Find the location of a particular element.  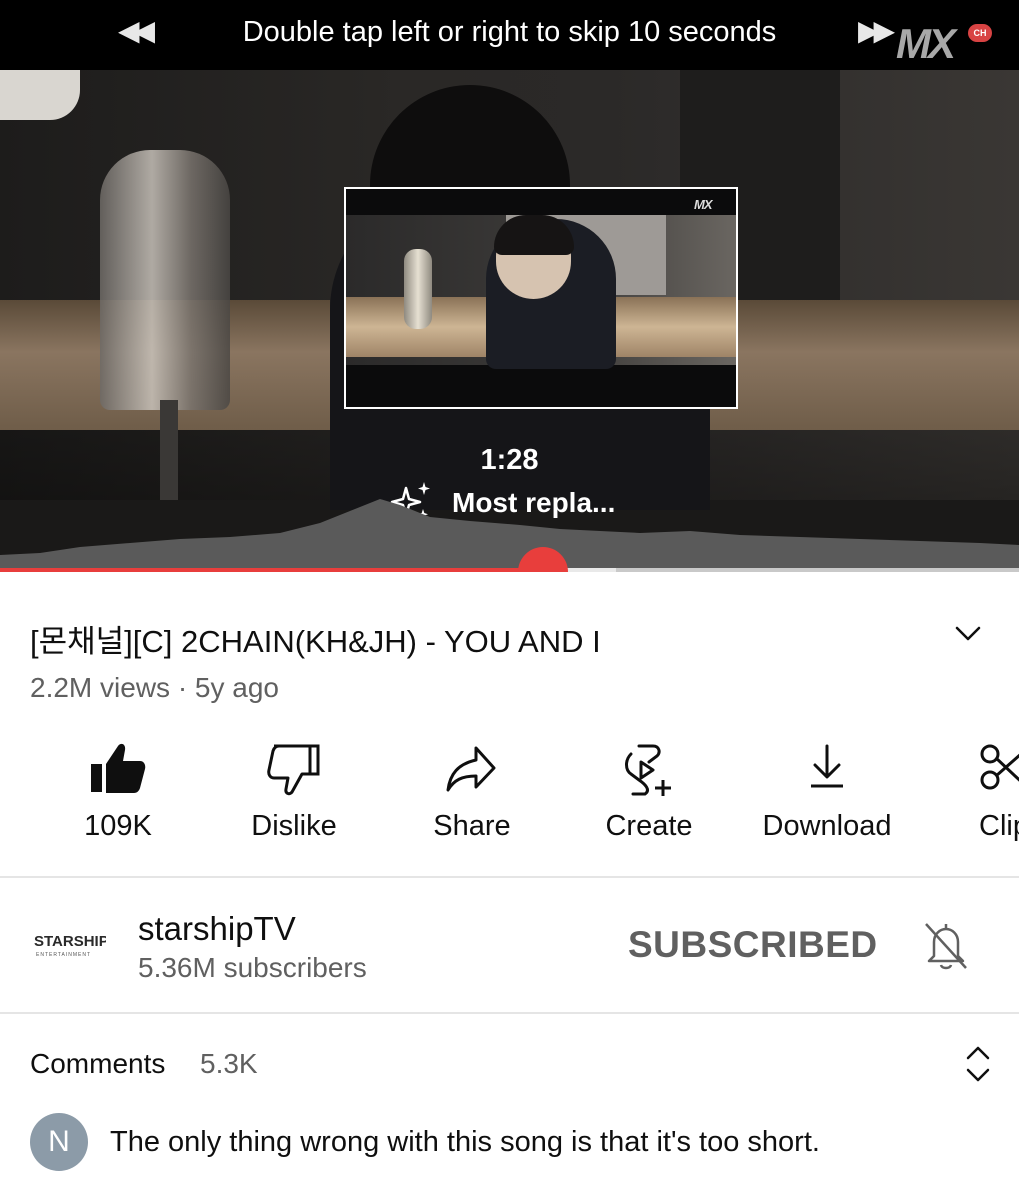

studio-lamp is located at coordinates (40, 95).